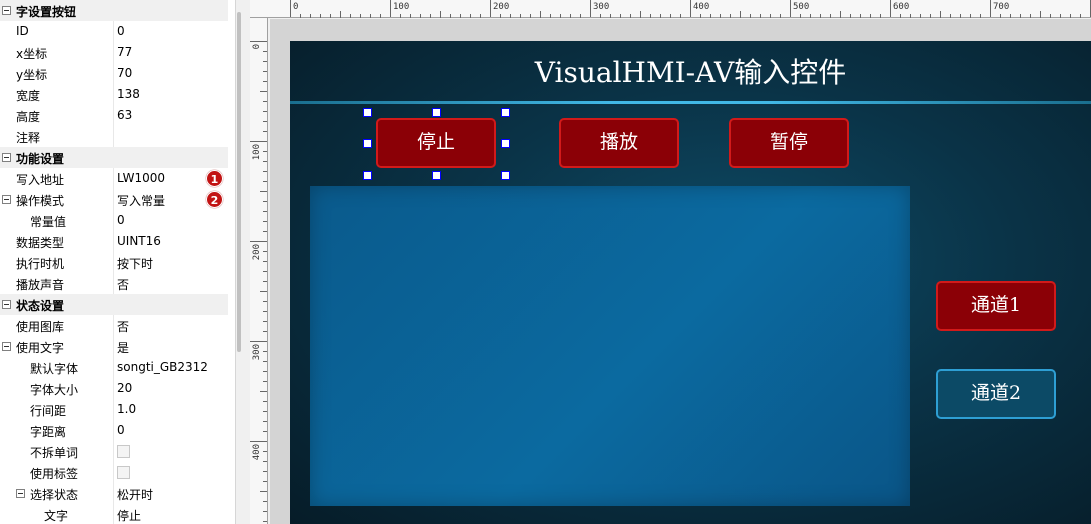 Image resolution: width=1091 pixels, height=524 pixels. What do you see at coordinates (28, 96) in the screenshot?
I see `property-label: 宽度` at bounding box center [28, 96].